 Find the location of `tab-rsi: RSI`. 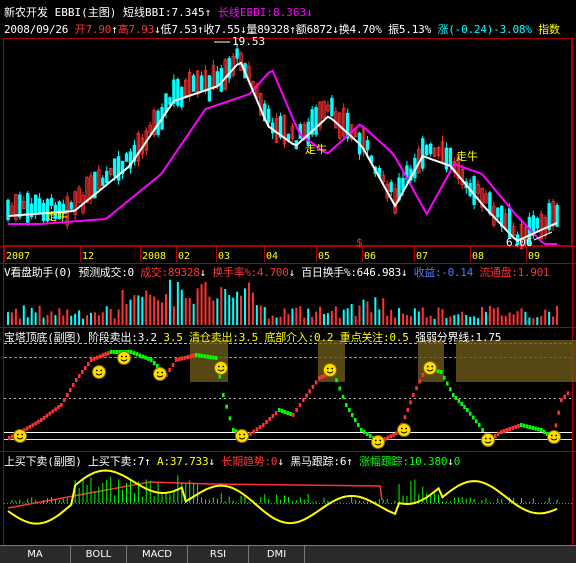

tab-rsi: RSI is located at coordinates (218, 554).